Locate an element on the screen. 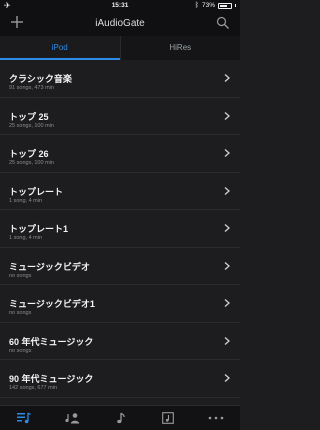 The height and width of the screenshot is (430, 320). tab-albums is located at coordinates (168, 418).